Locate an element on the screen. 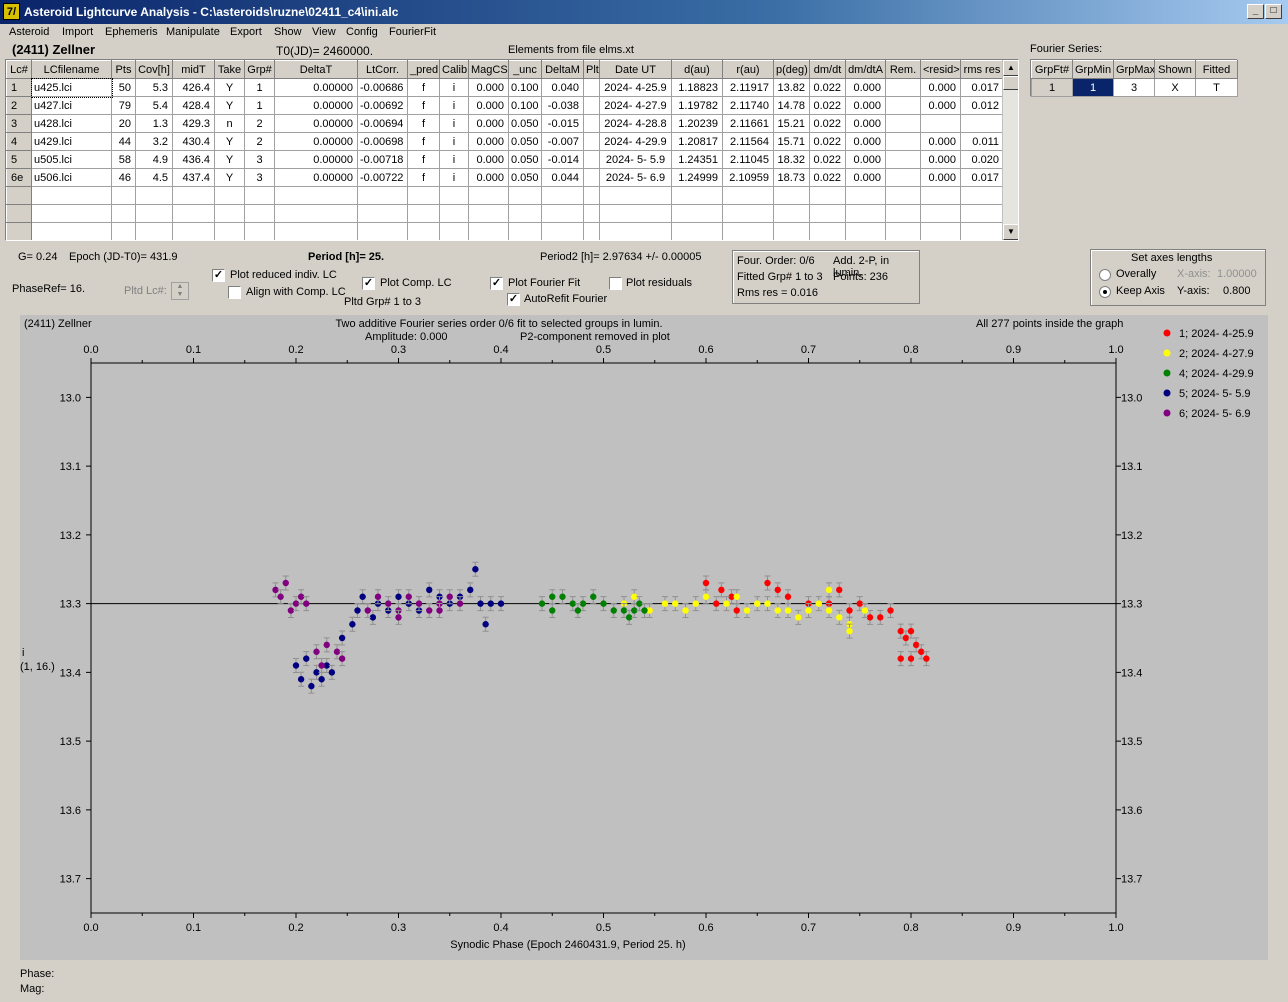  table-cell: u427.lci is located at coordinates (71, 105).